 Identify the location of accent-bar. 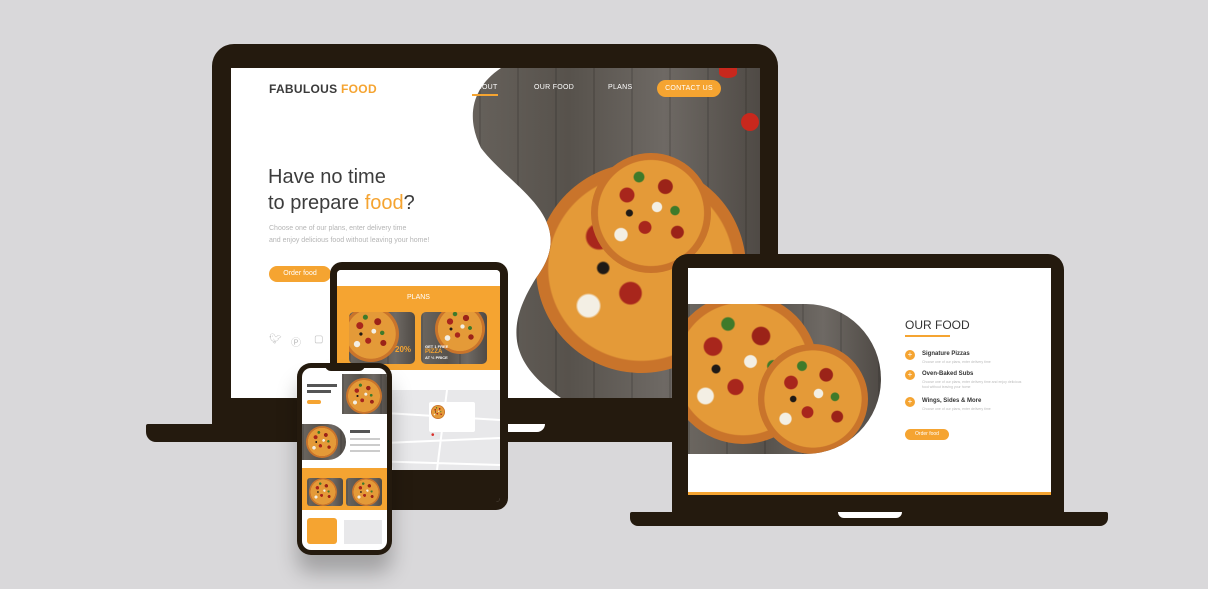
(869, 493).